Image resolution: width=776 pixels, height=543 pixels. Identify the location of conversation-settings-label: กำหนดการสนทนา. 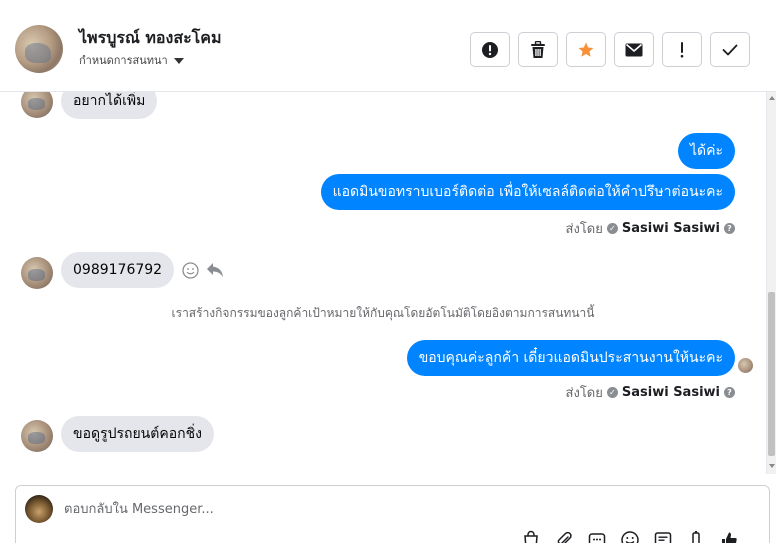
(123, 60).